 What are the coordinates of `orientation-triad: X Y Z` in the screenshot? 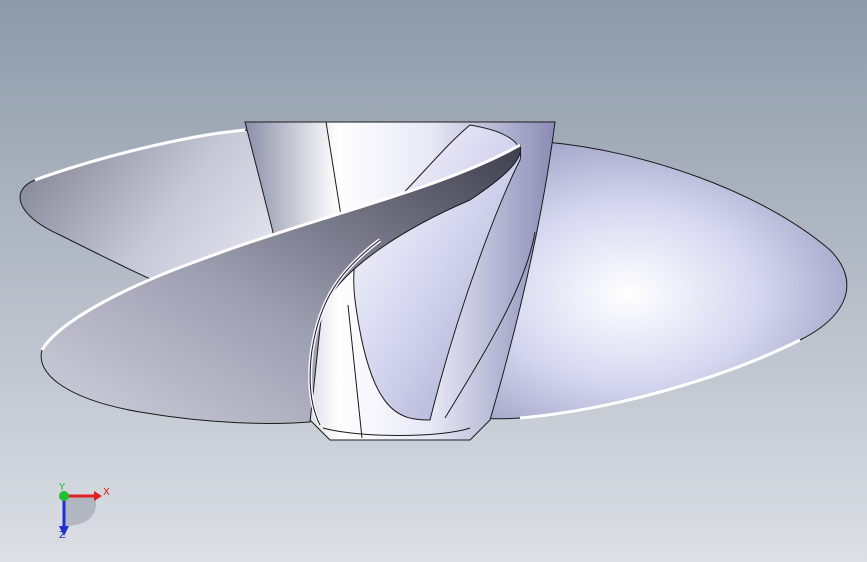 It's located at (79, 515).